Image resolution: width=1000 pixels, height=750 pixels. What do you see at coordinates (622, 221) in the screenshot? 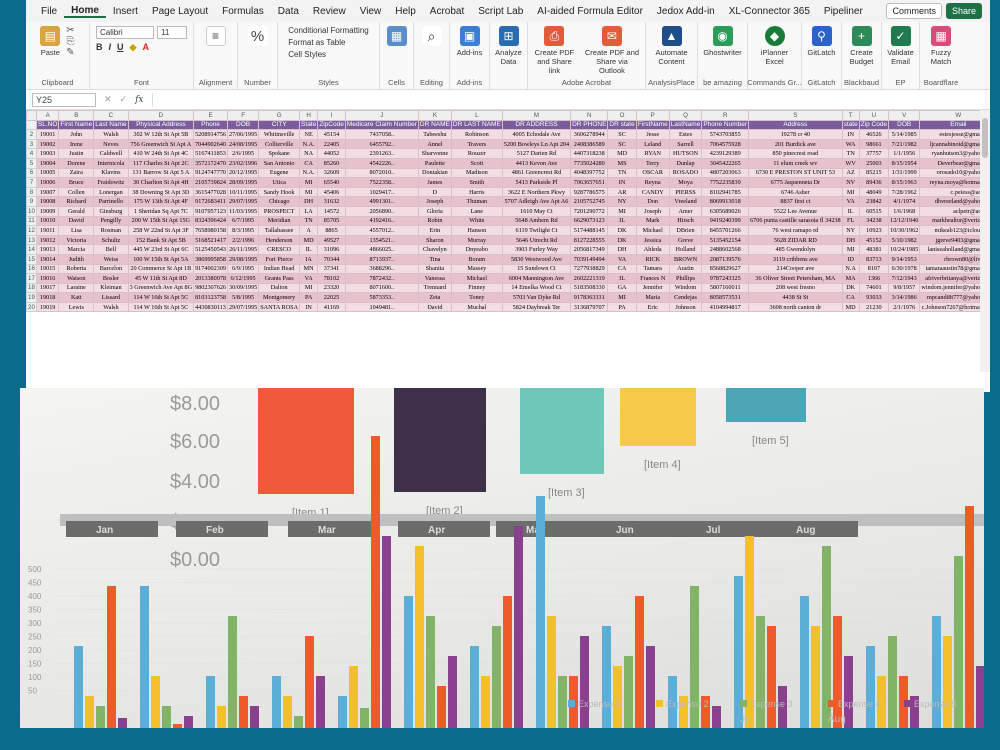
I see `table-cell: IL` at bounding box center [622, 221].